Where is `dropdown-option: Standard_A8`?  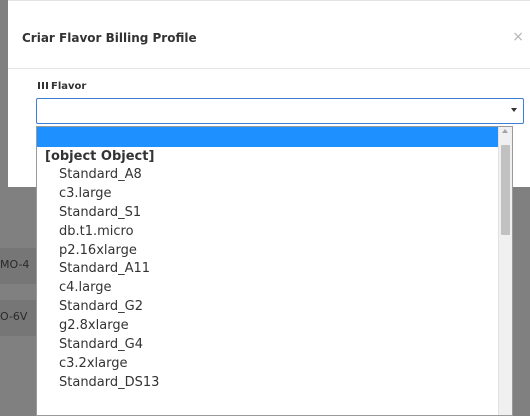 dropdown-option: Standard_A8 is located at coordinates (274, 175).